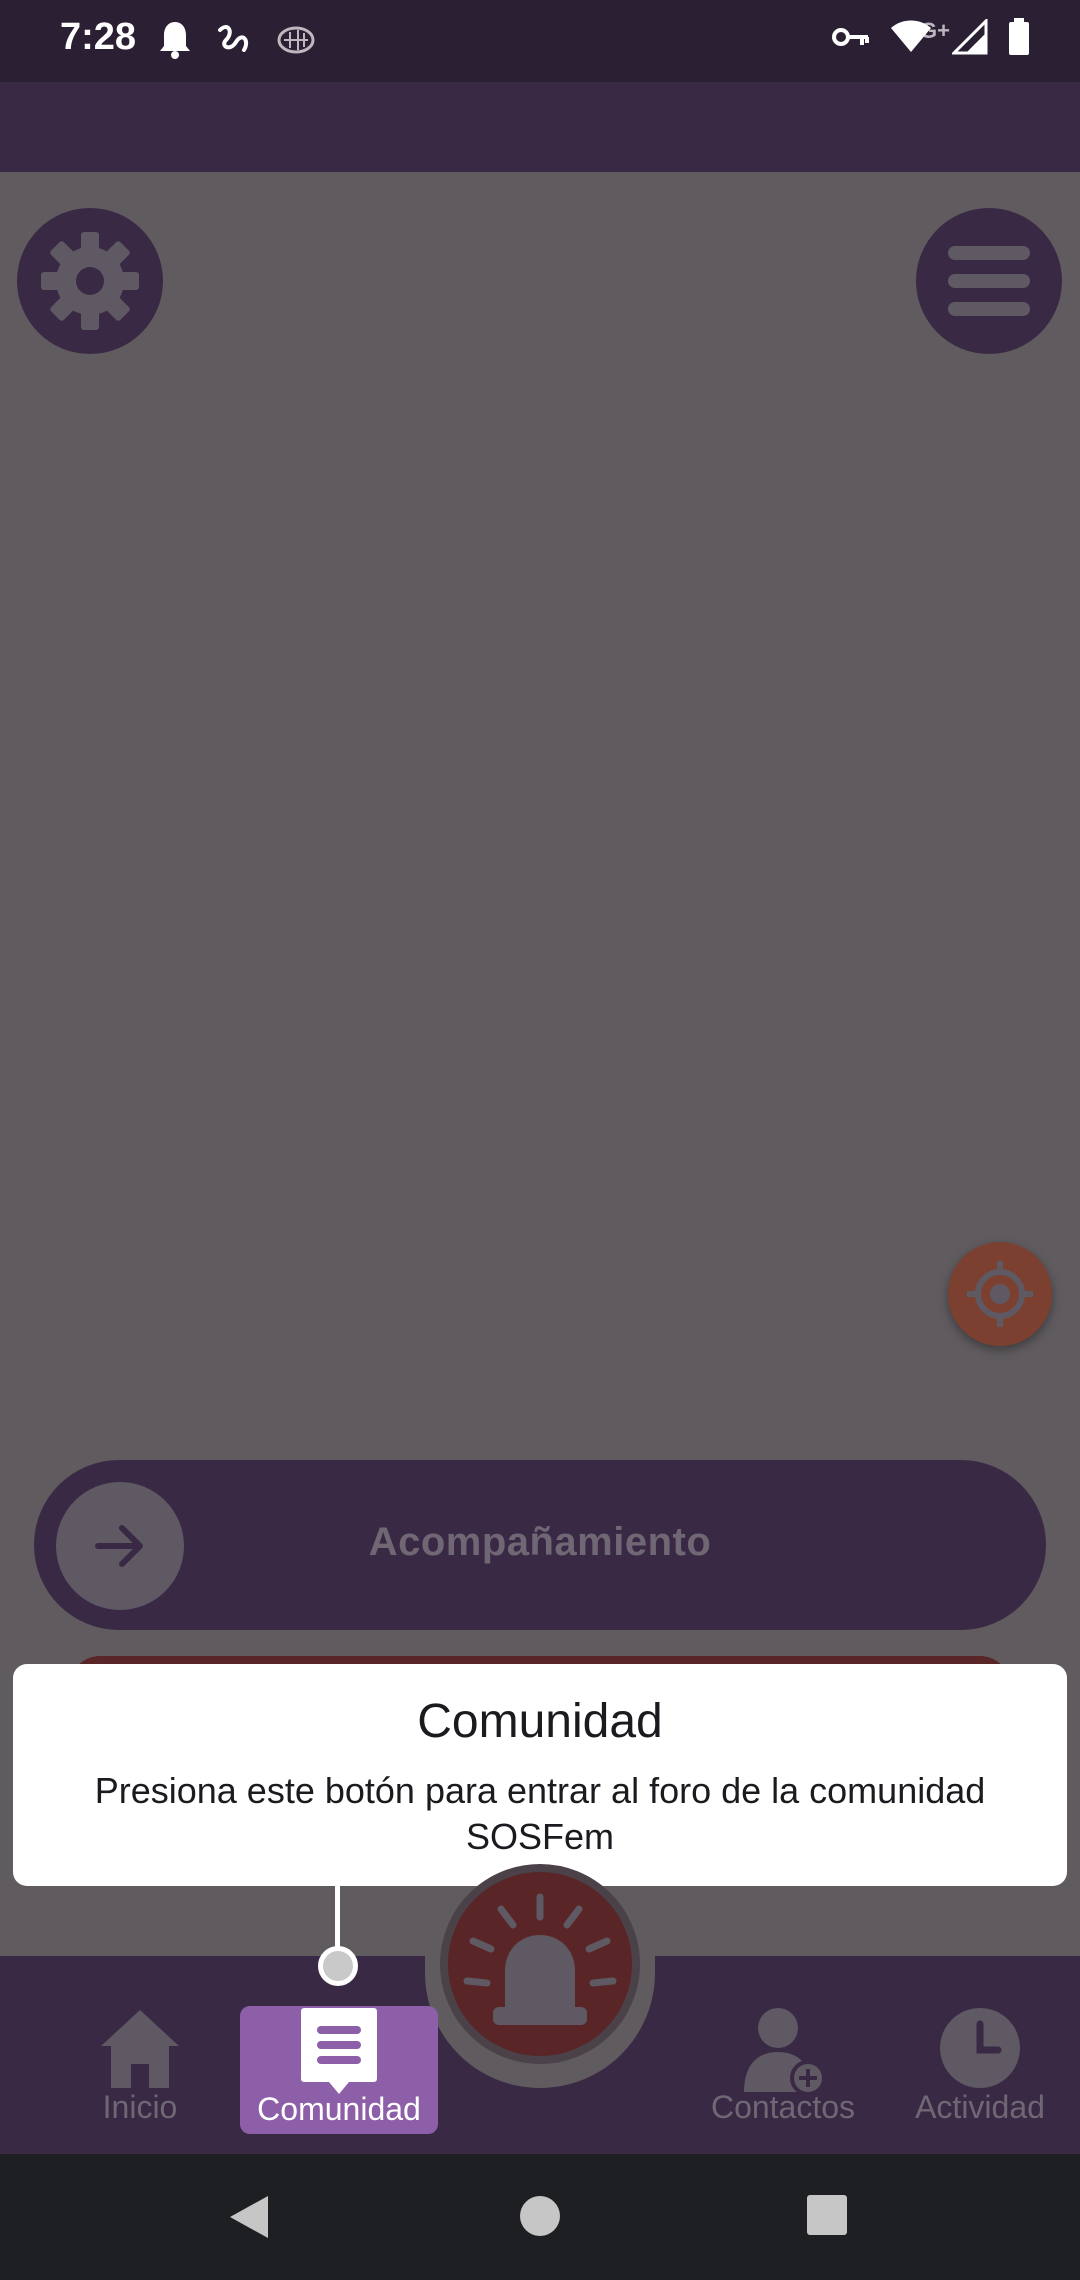 The width and height of the screenshot is (1080, 2280). I want to click on home-circle-icon, so click(540, 2216).